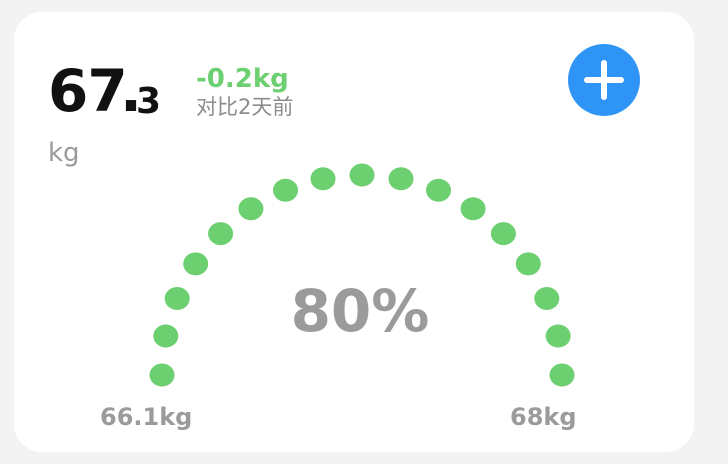  What do you see at coordinates (146, 417) in the screenshot?
I see `gauge-min-label: 66.1kg` at bounding box center [146, 417].